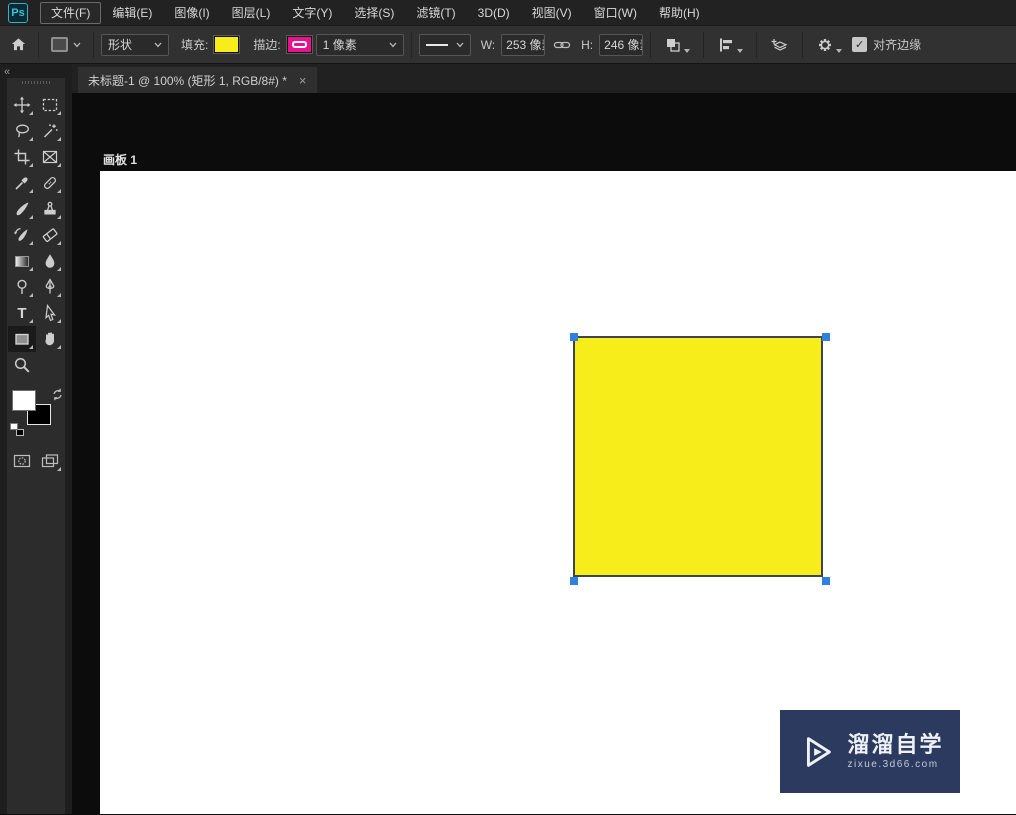 The image size is (1016, 815). I want to click on shape-settings-button, so click(829, 45).